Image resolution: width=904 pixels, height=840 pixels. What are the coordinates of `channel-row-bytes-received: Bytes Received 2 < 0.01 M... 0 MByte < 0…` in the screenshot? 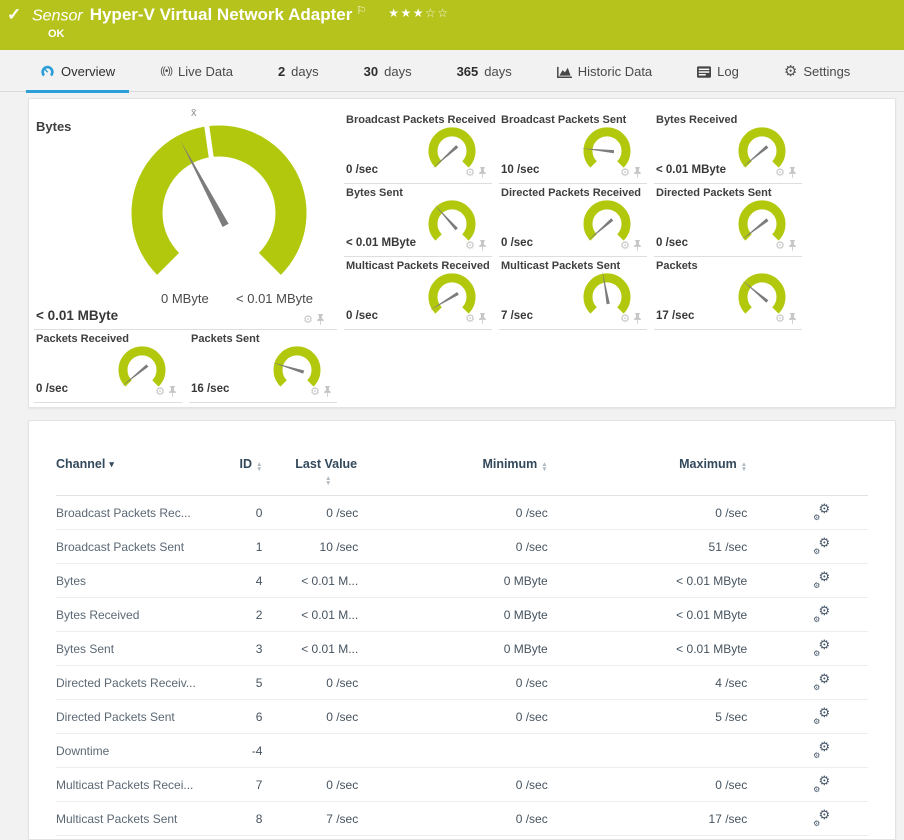 It's located at (462, 615).